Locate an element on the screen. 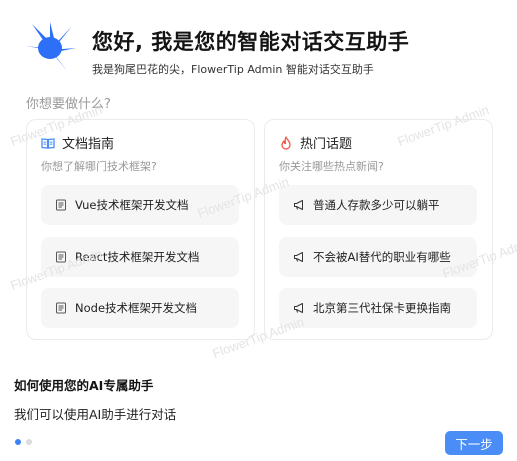 This screenshot has height=461, width=517. prompt-label: 你想要做什么? is located at coordinates (68, 104).